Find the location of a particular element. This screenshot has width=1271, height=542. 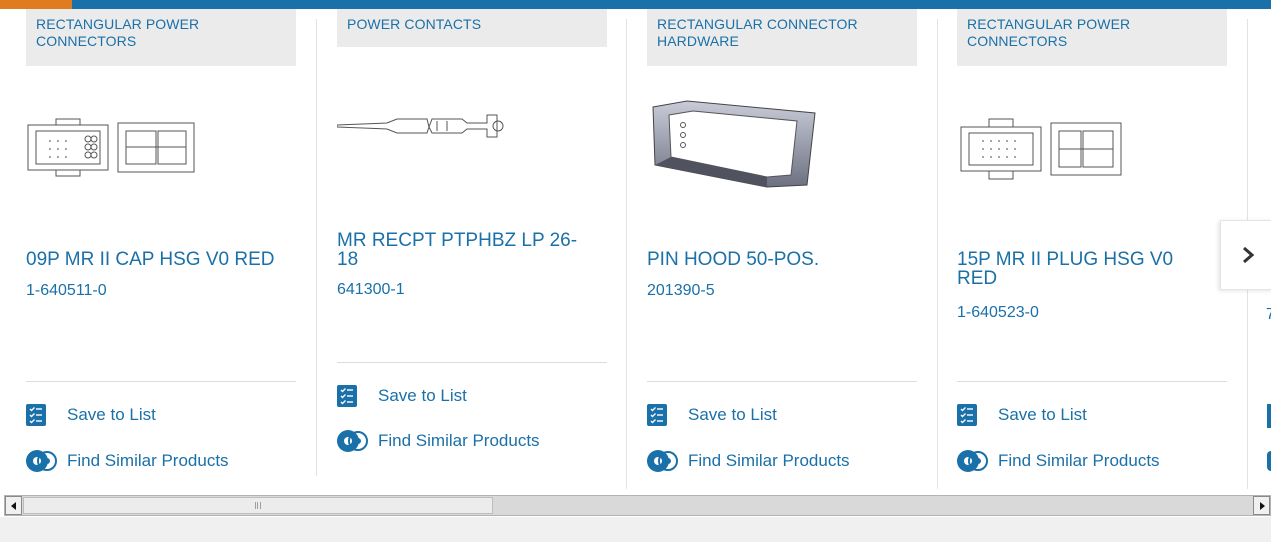

product-title: PIN HOOD 50-POS. is located at coordinates (782, 259).